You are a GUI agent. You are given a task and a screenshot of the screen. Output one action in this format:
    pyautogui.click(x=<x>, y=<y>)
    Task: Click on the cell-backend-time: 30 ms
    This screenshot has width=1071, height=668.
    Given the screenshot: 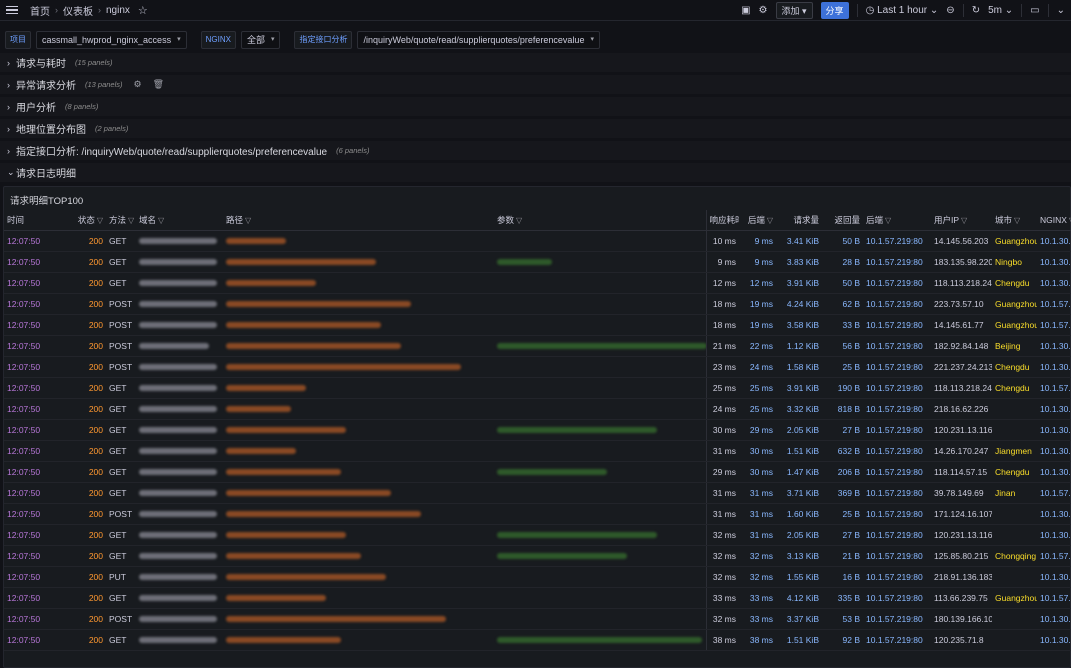 What is the action you would take?
    pyautogui.click(x=757, y=451)
    